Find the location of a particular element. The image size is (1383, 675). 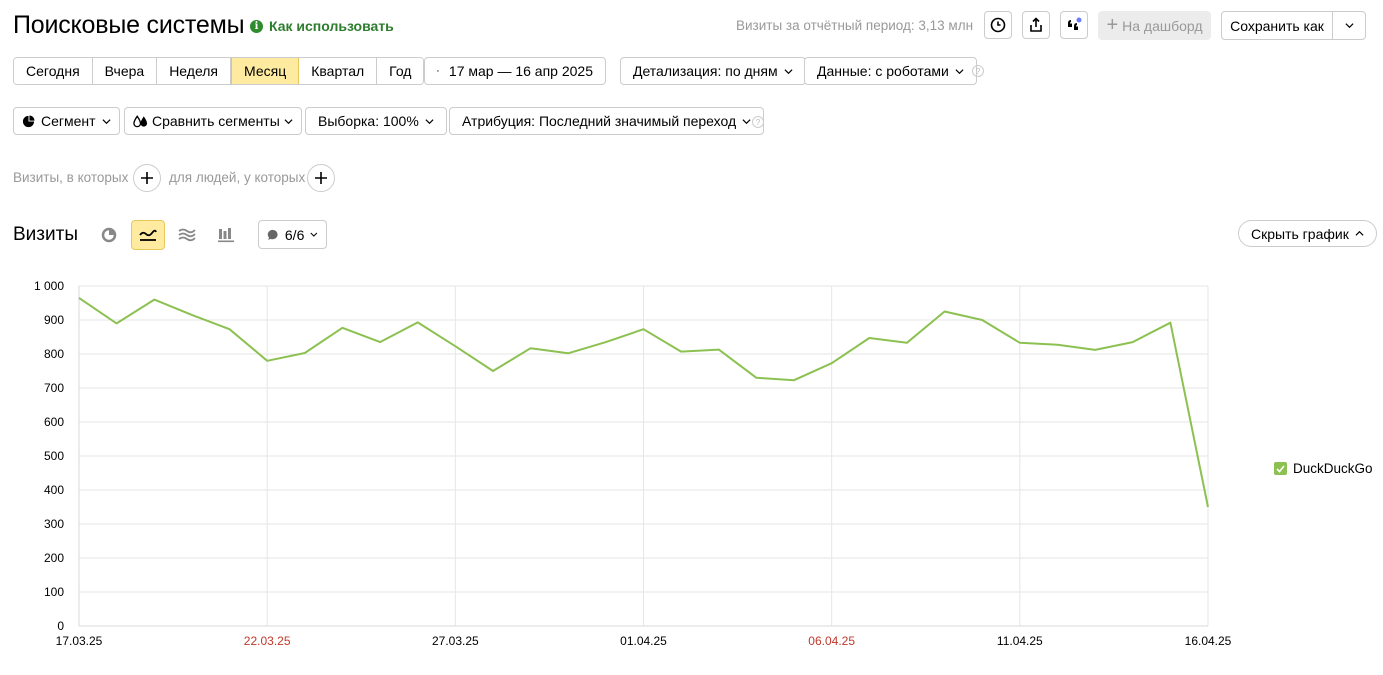

period-yesterday: Вчера is located at coordinates (125, 71).